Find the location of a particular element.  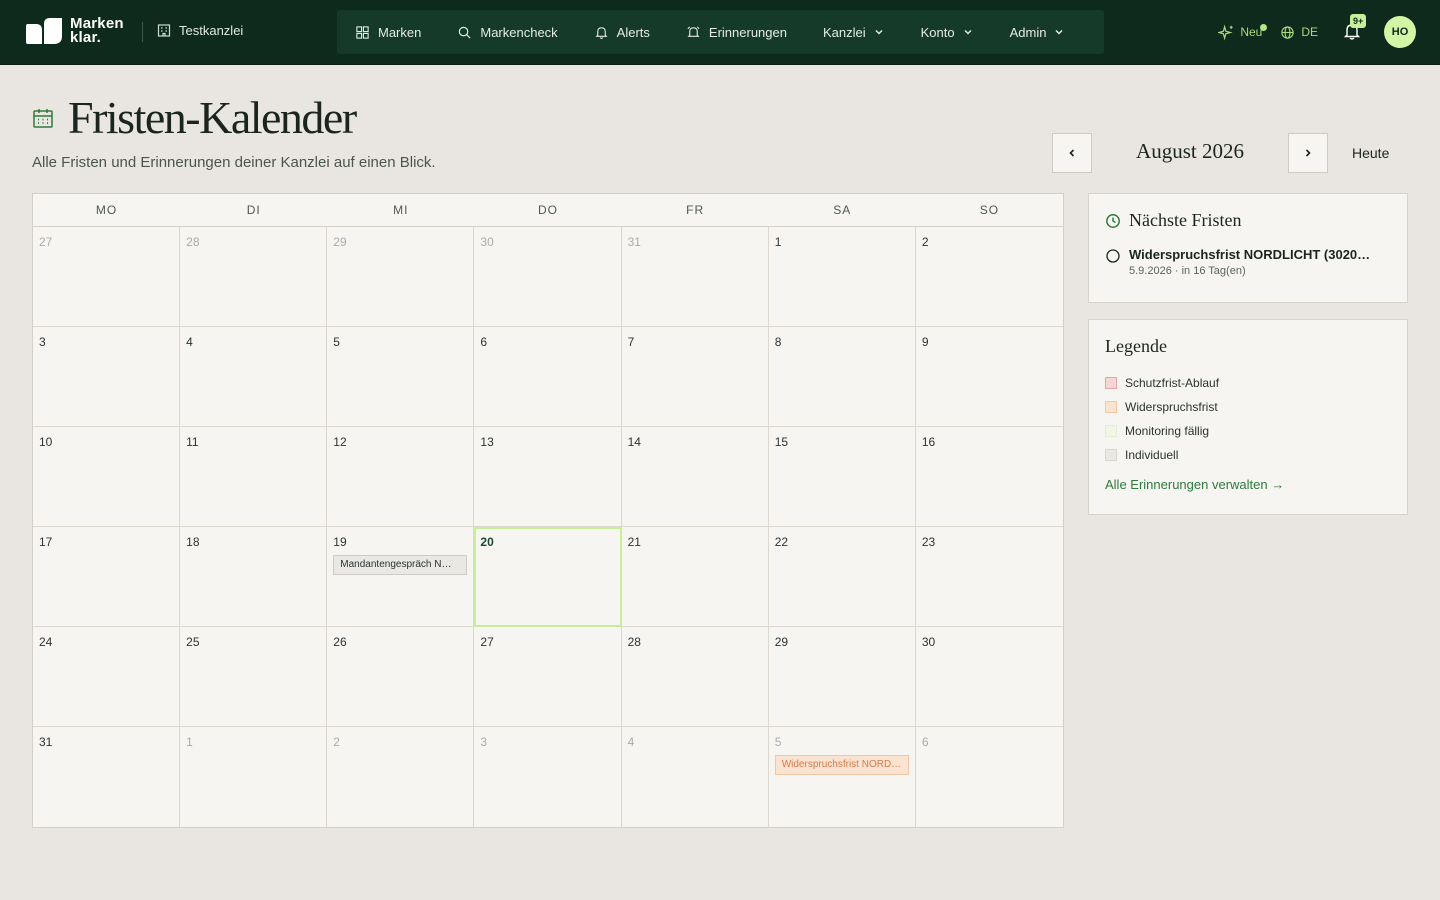

day-number: 8 is located at coordinates (778, 342).